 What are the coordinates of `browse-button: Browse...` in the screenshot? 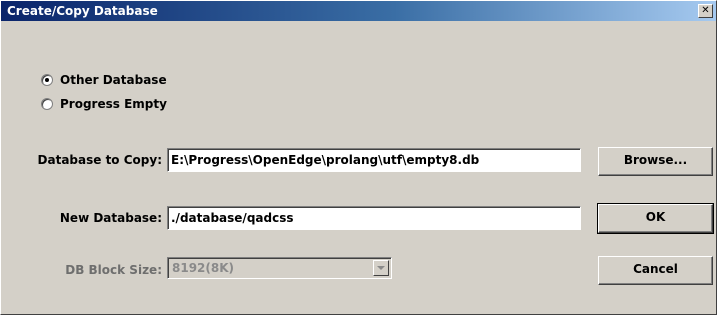 It's located at (655, 161).